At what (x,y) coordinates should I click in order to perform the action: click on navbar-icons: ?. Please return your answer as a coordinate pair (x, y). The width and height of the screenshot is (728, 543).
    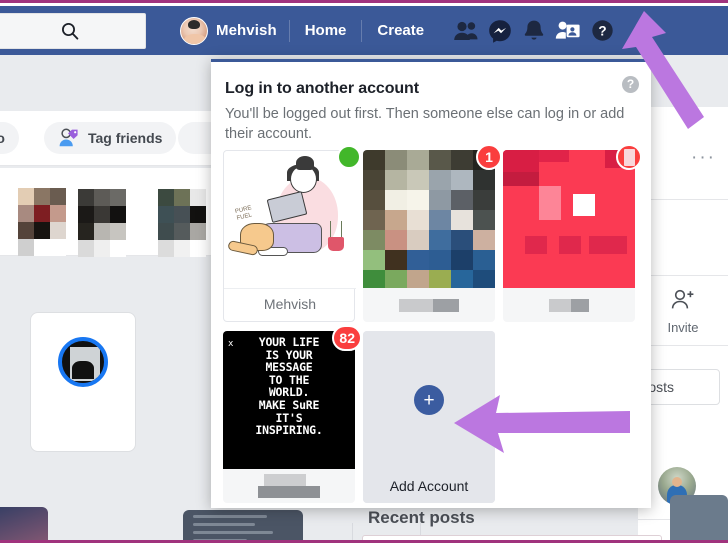
    Looking at the image, I should click on (556, 31).